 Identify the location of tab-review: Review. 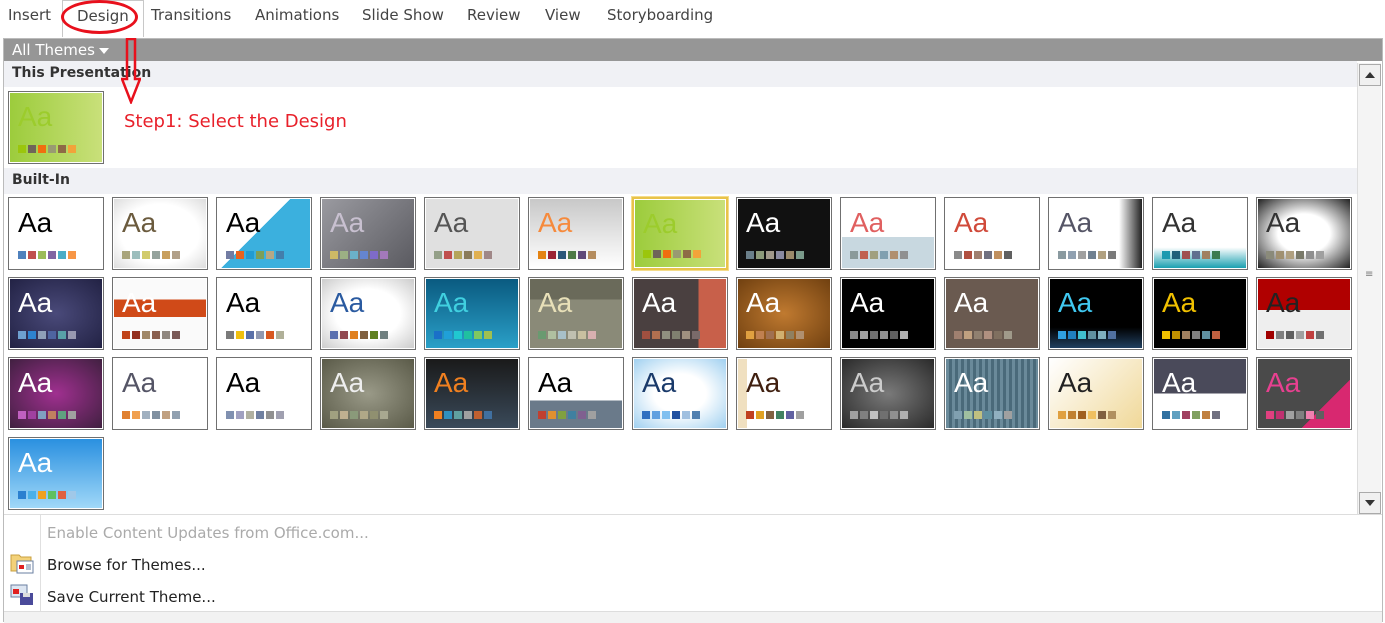
(494, 15).